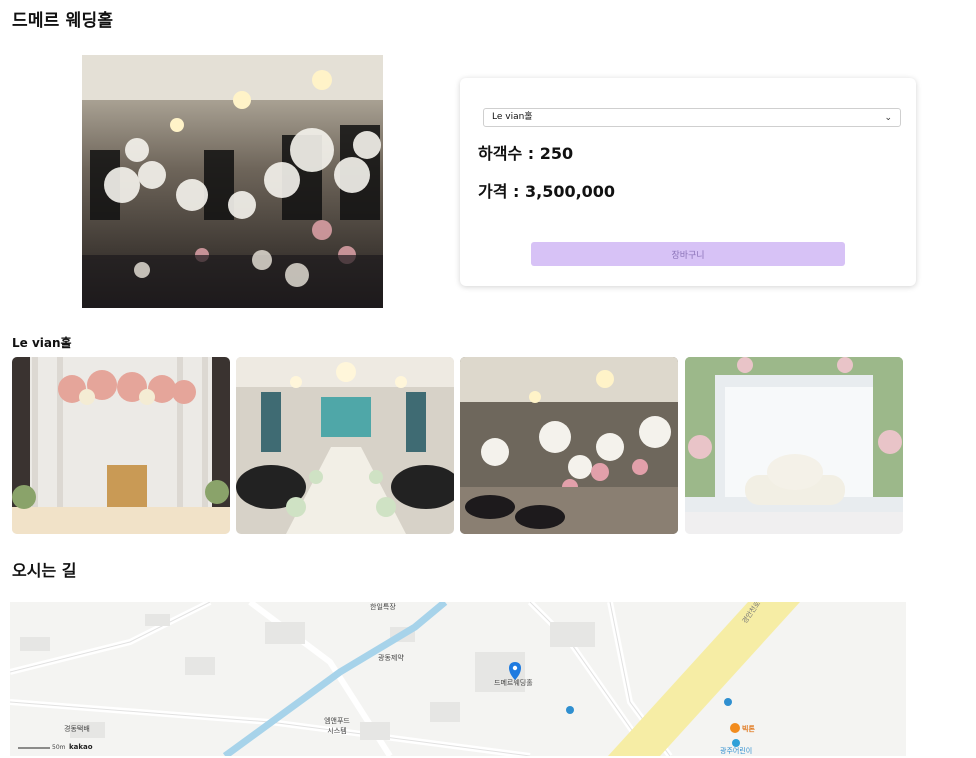 This screenshot has height=758, width=976. Describe the element at coordinates (688, 182) in the screenshot. I see `hall-info-card: Le vian홀 ⌄ 하객수 : 250 가격 : 3,500,000 장바구니` at that location.